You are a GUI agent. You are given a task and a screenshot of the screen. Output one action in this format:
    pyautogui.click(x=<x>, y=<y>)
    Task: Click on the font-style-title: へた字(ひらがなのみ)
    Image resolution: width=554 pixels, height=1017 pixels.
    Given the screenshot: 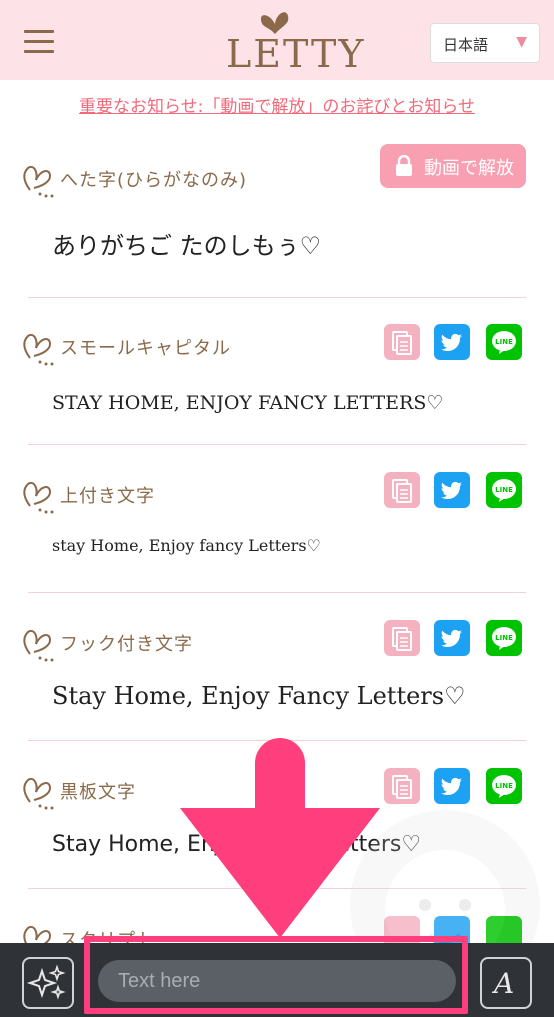 What is the action you would take?
    pyautogui.click(x=154, y=180)
    